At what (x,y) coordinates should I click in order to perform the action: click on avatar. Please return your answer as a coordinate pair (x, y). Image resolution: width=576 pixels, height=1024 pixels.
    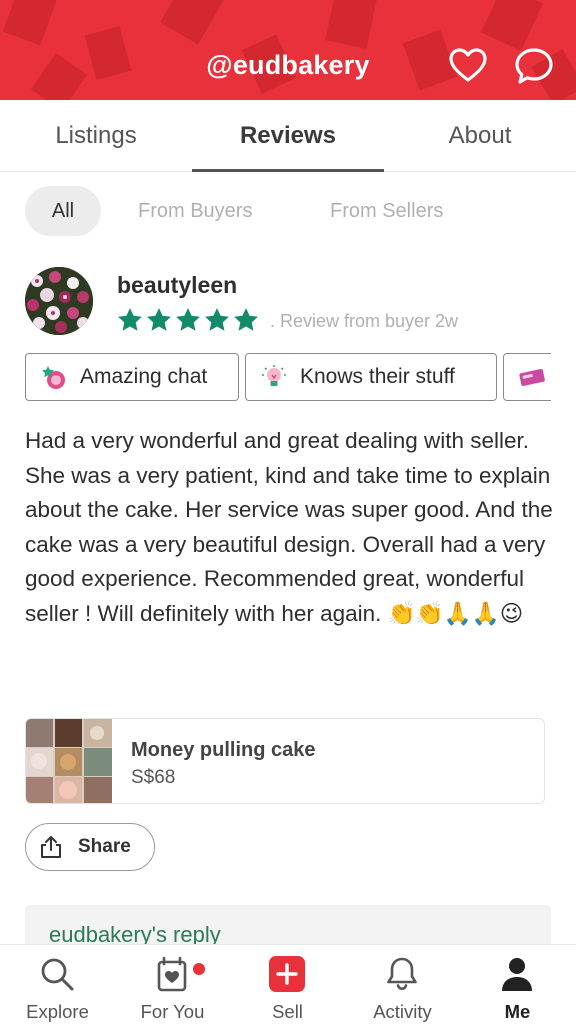
    Looking at the image, I should click on (59, 301).